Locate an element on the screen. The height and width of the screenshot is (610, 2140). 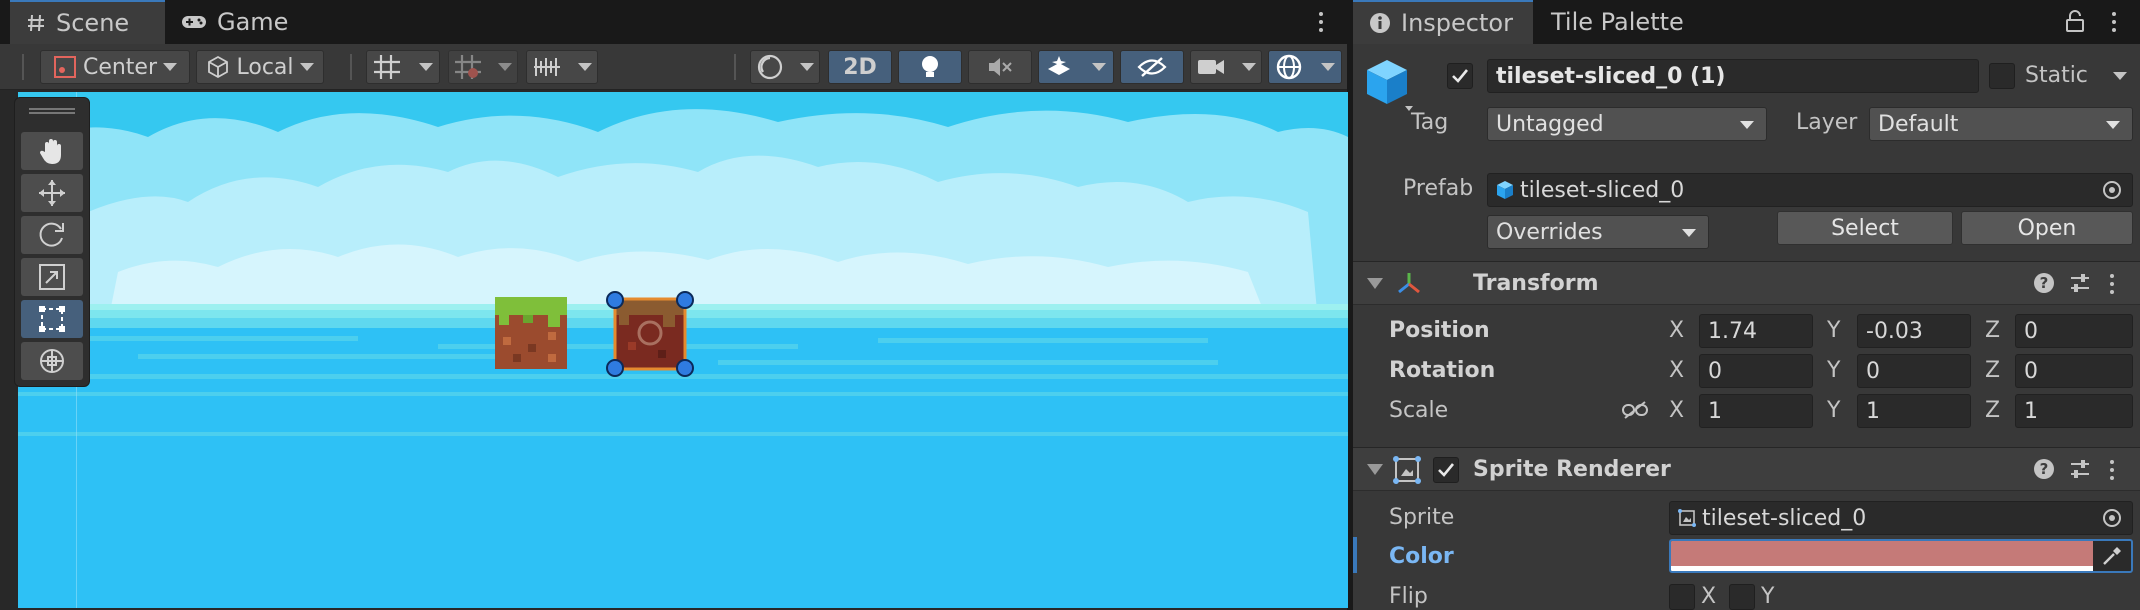
overlay-grip is located at coordinates (52, 111).